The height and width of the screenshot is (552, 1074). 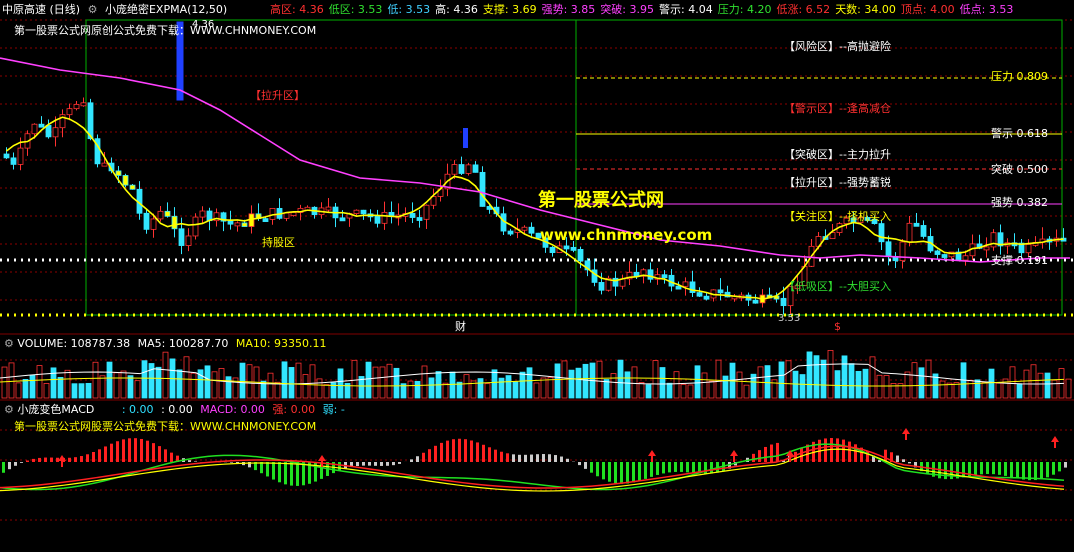 I want to click on stock-title: 中原高速 (日线), so click(x=41, y=9).